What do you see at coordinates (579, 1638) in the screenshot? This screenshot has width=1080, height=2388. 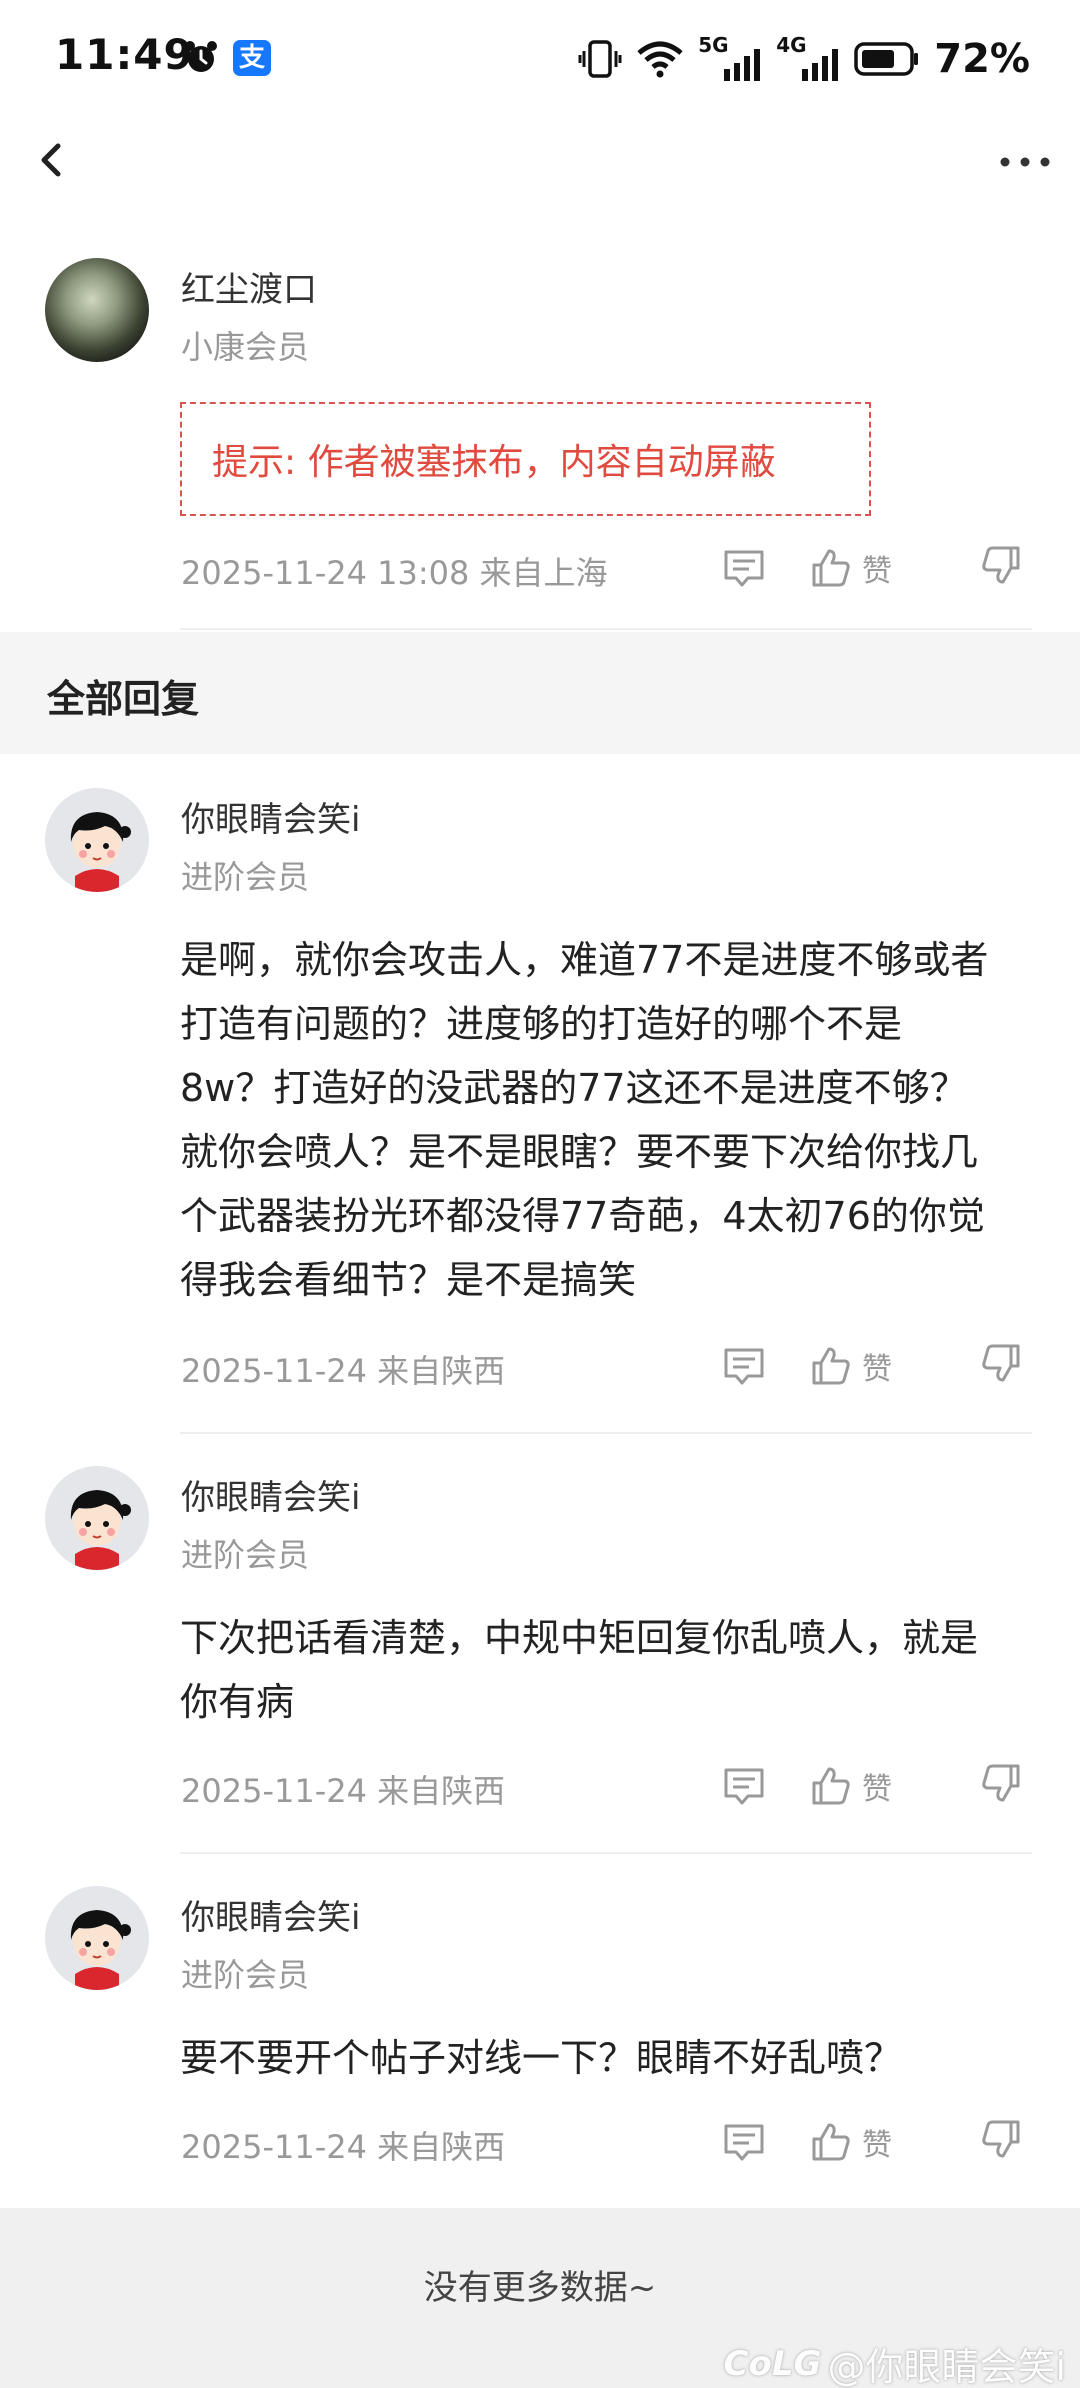 I see `reply-line: 下次把话看清楚，中规中矩回复你乱喷人，就是` at bounding box center [579, 1638].